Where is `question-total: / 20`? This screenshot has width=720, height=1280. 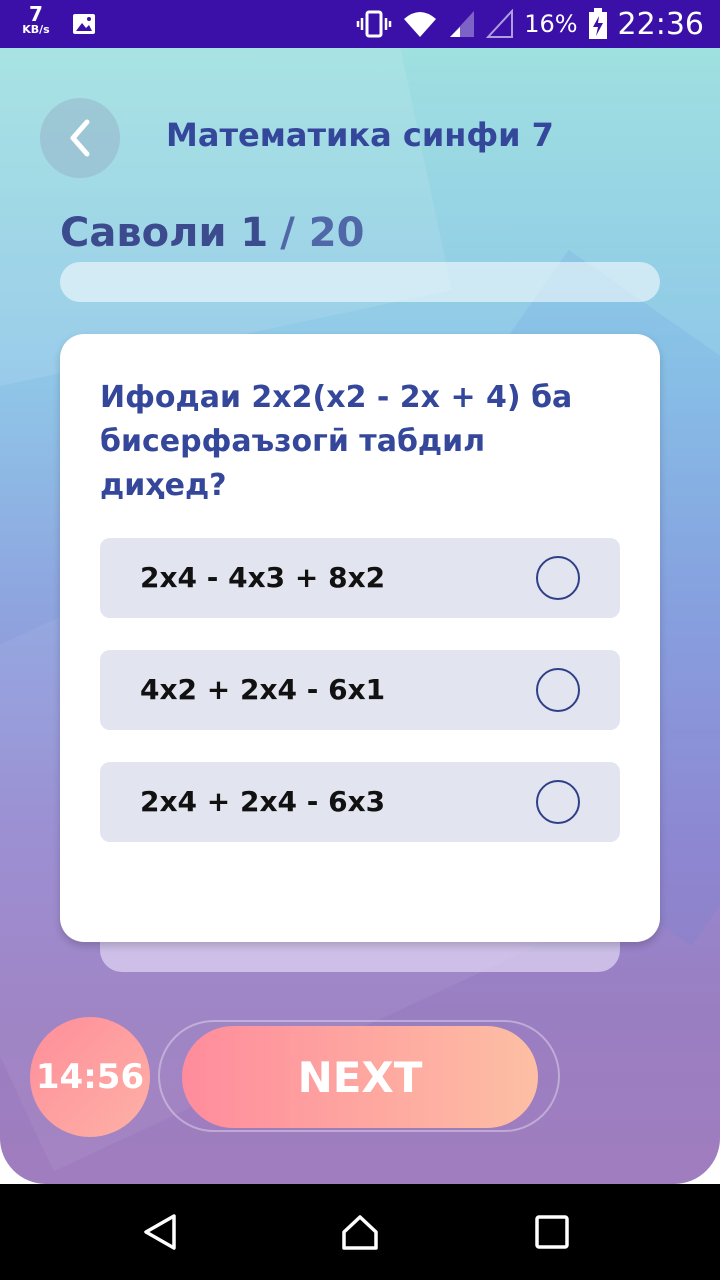 question-total: / 20 is located at coordinates (322, 233).